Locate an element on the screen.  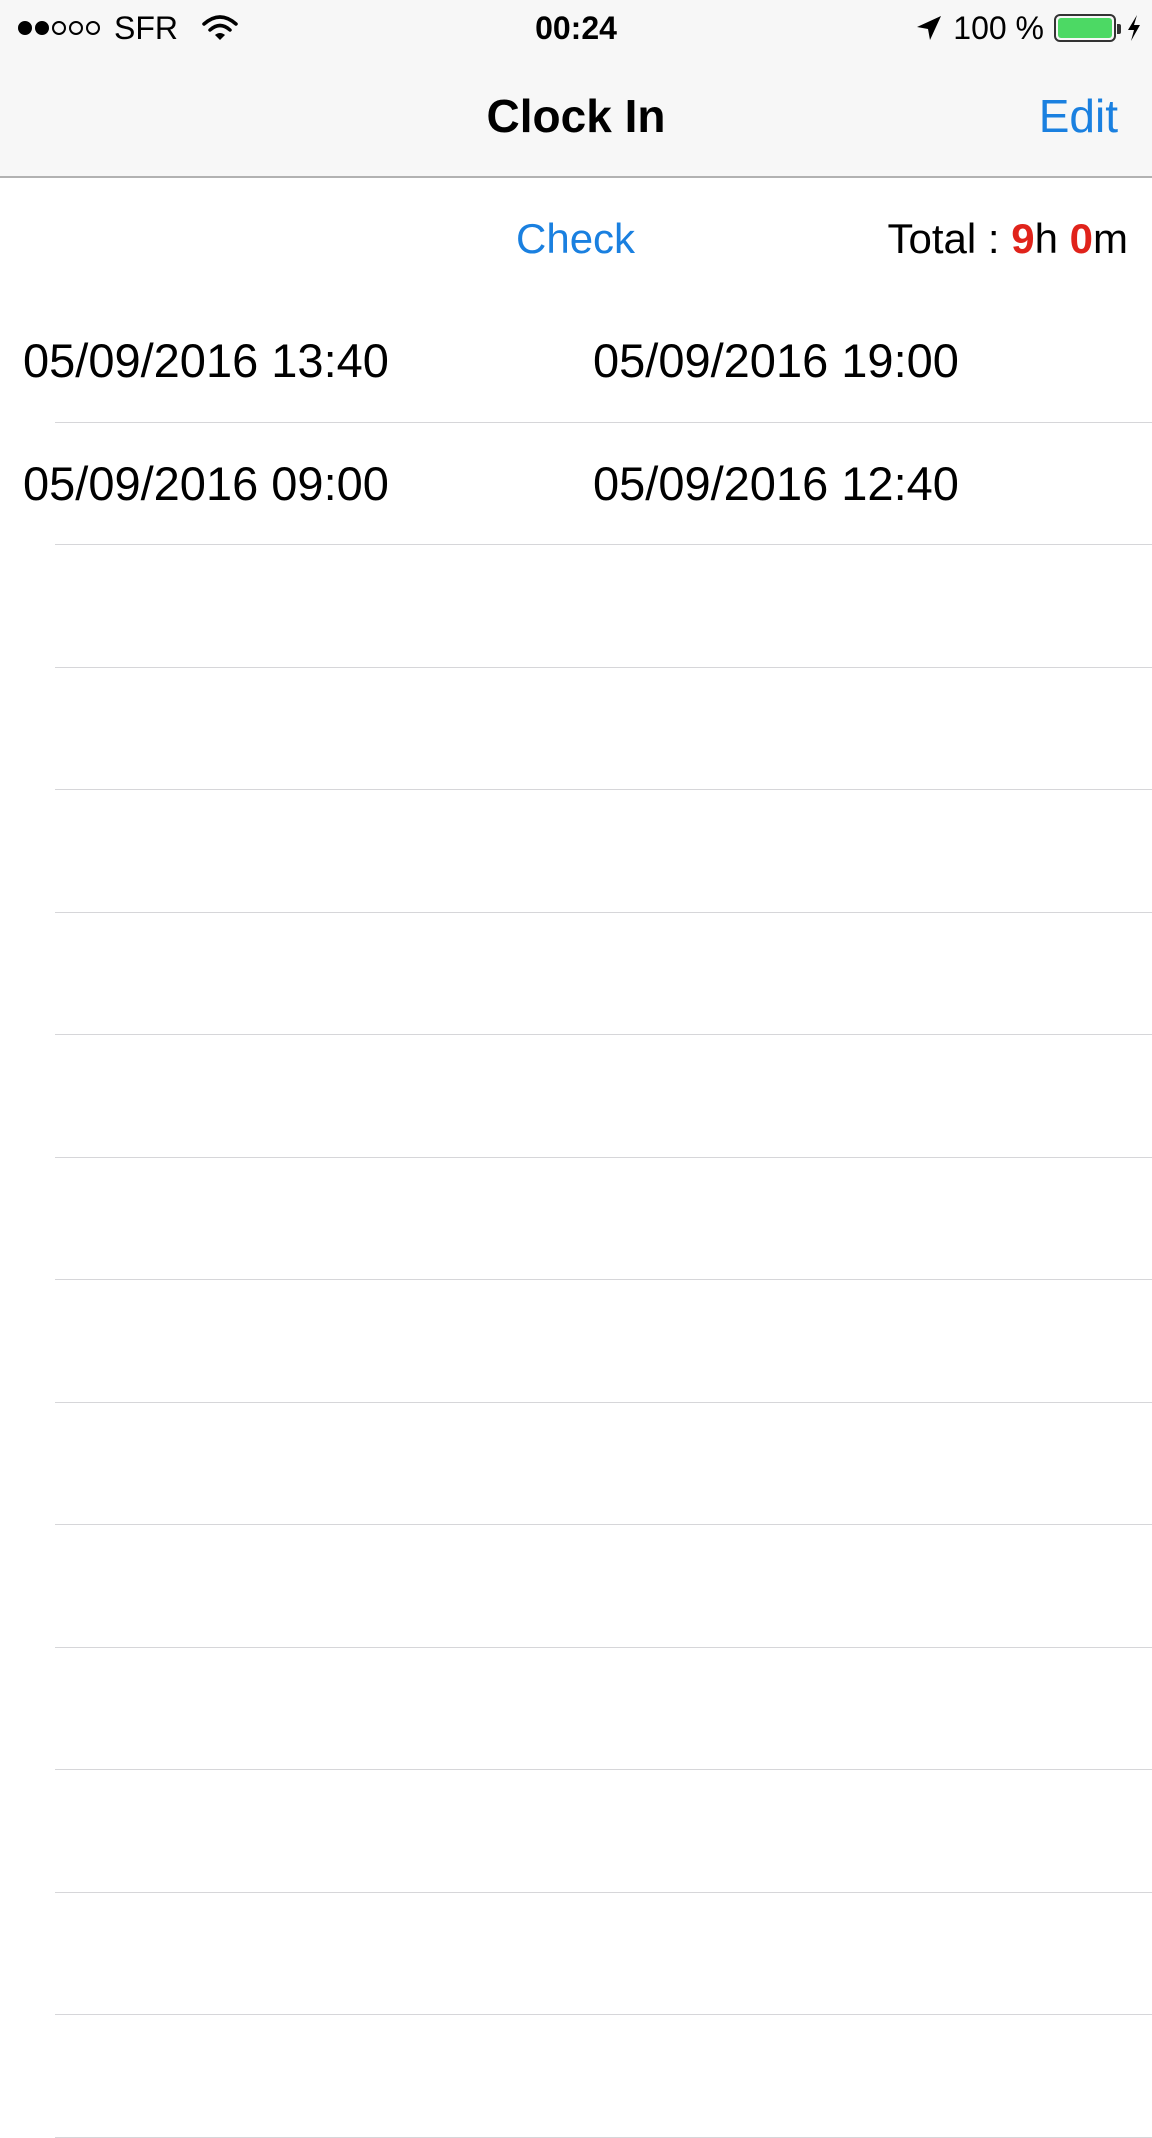
hours-unit: h is located at coordinates (1052, 238).